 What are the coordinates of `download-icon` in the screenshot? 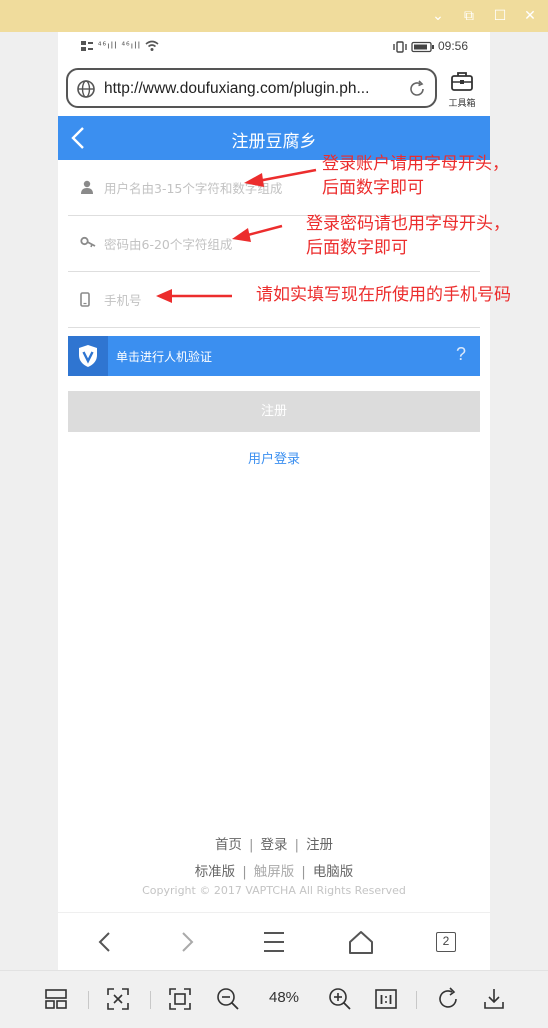 It's located at (494, 999).